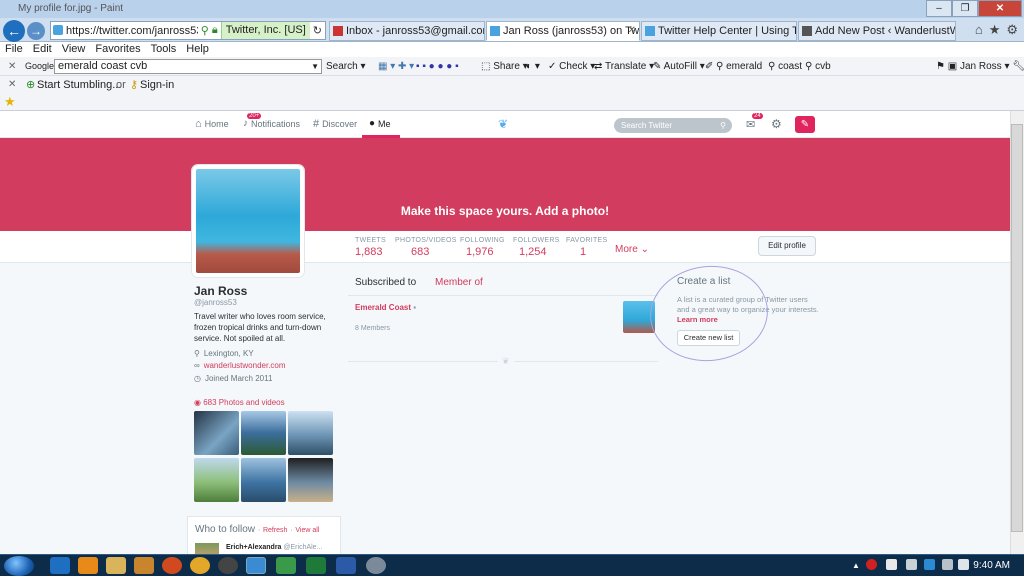 Image resolution: width=1024 pixels, height=577 pixels. I want to click on check-button: ✓ Check ▾, so click(571, 66).